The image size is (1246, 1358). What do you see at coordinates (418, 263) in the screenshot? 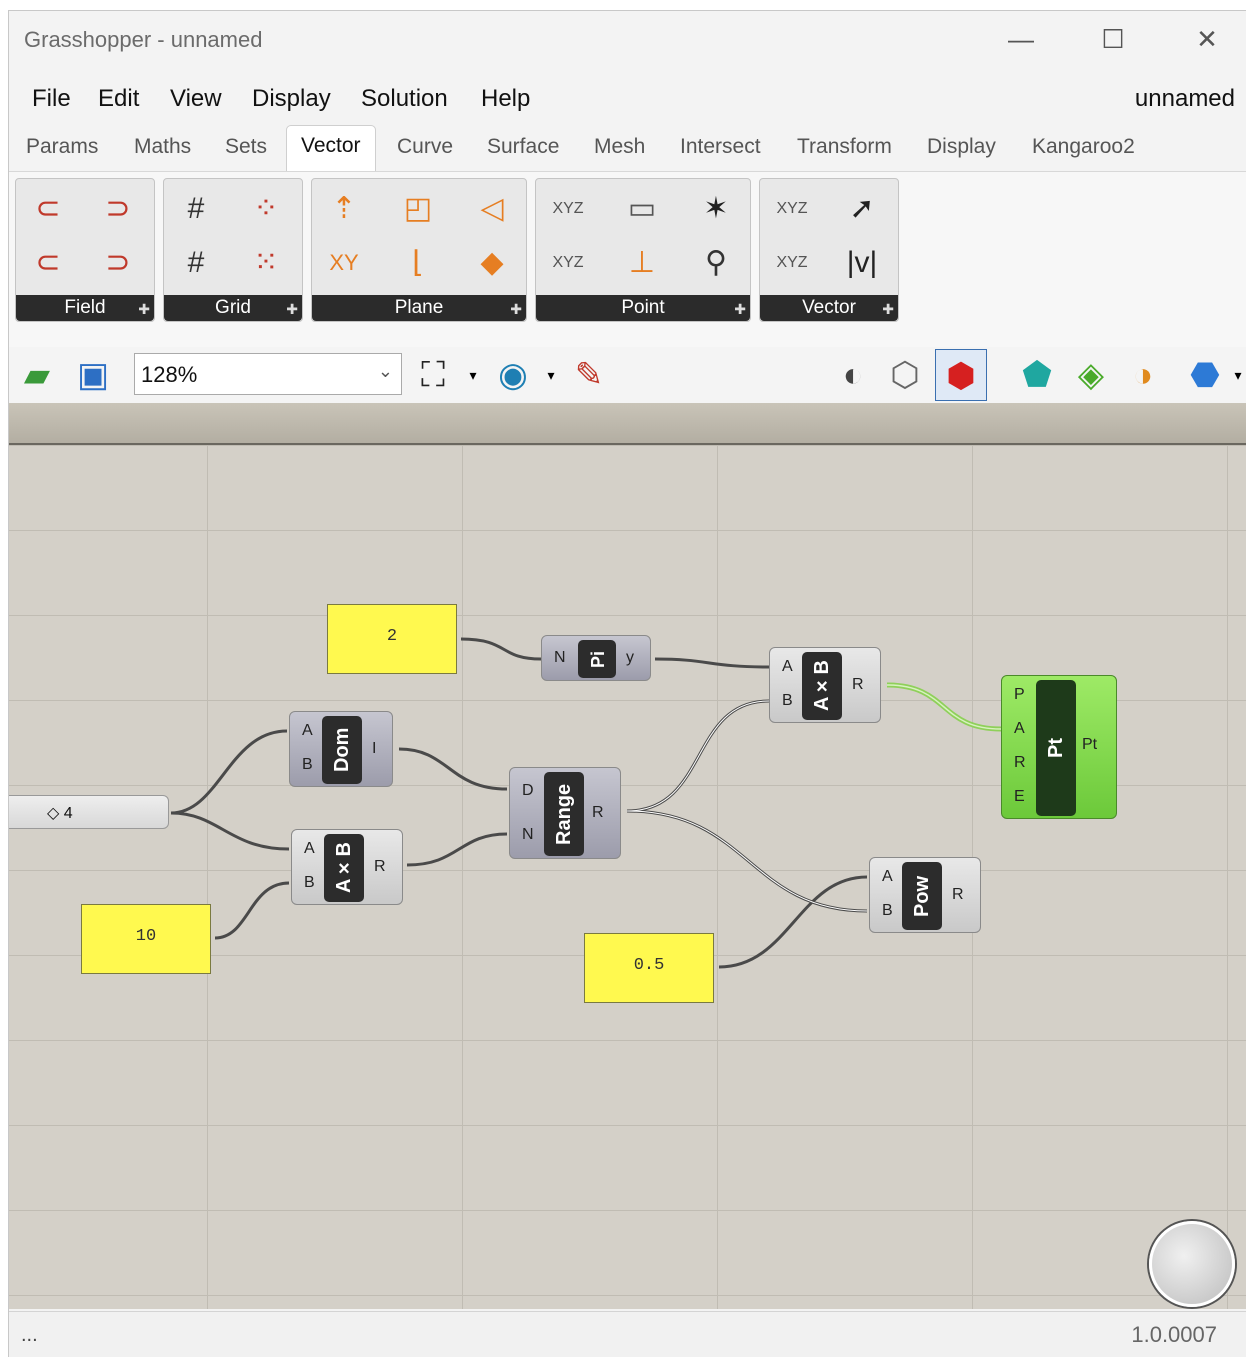
I see `line-line-plane-icon: ⌊` at bounding box center [418, 263].